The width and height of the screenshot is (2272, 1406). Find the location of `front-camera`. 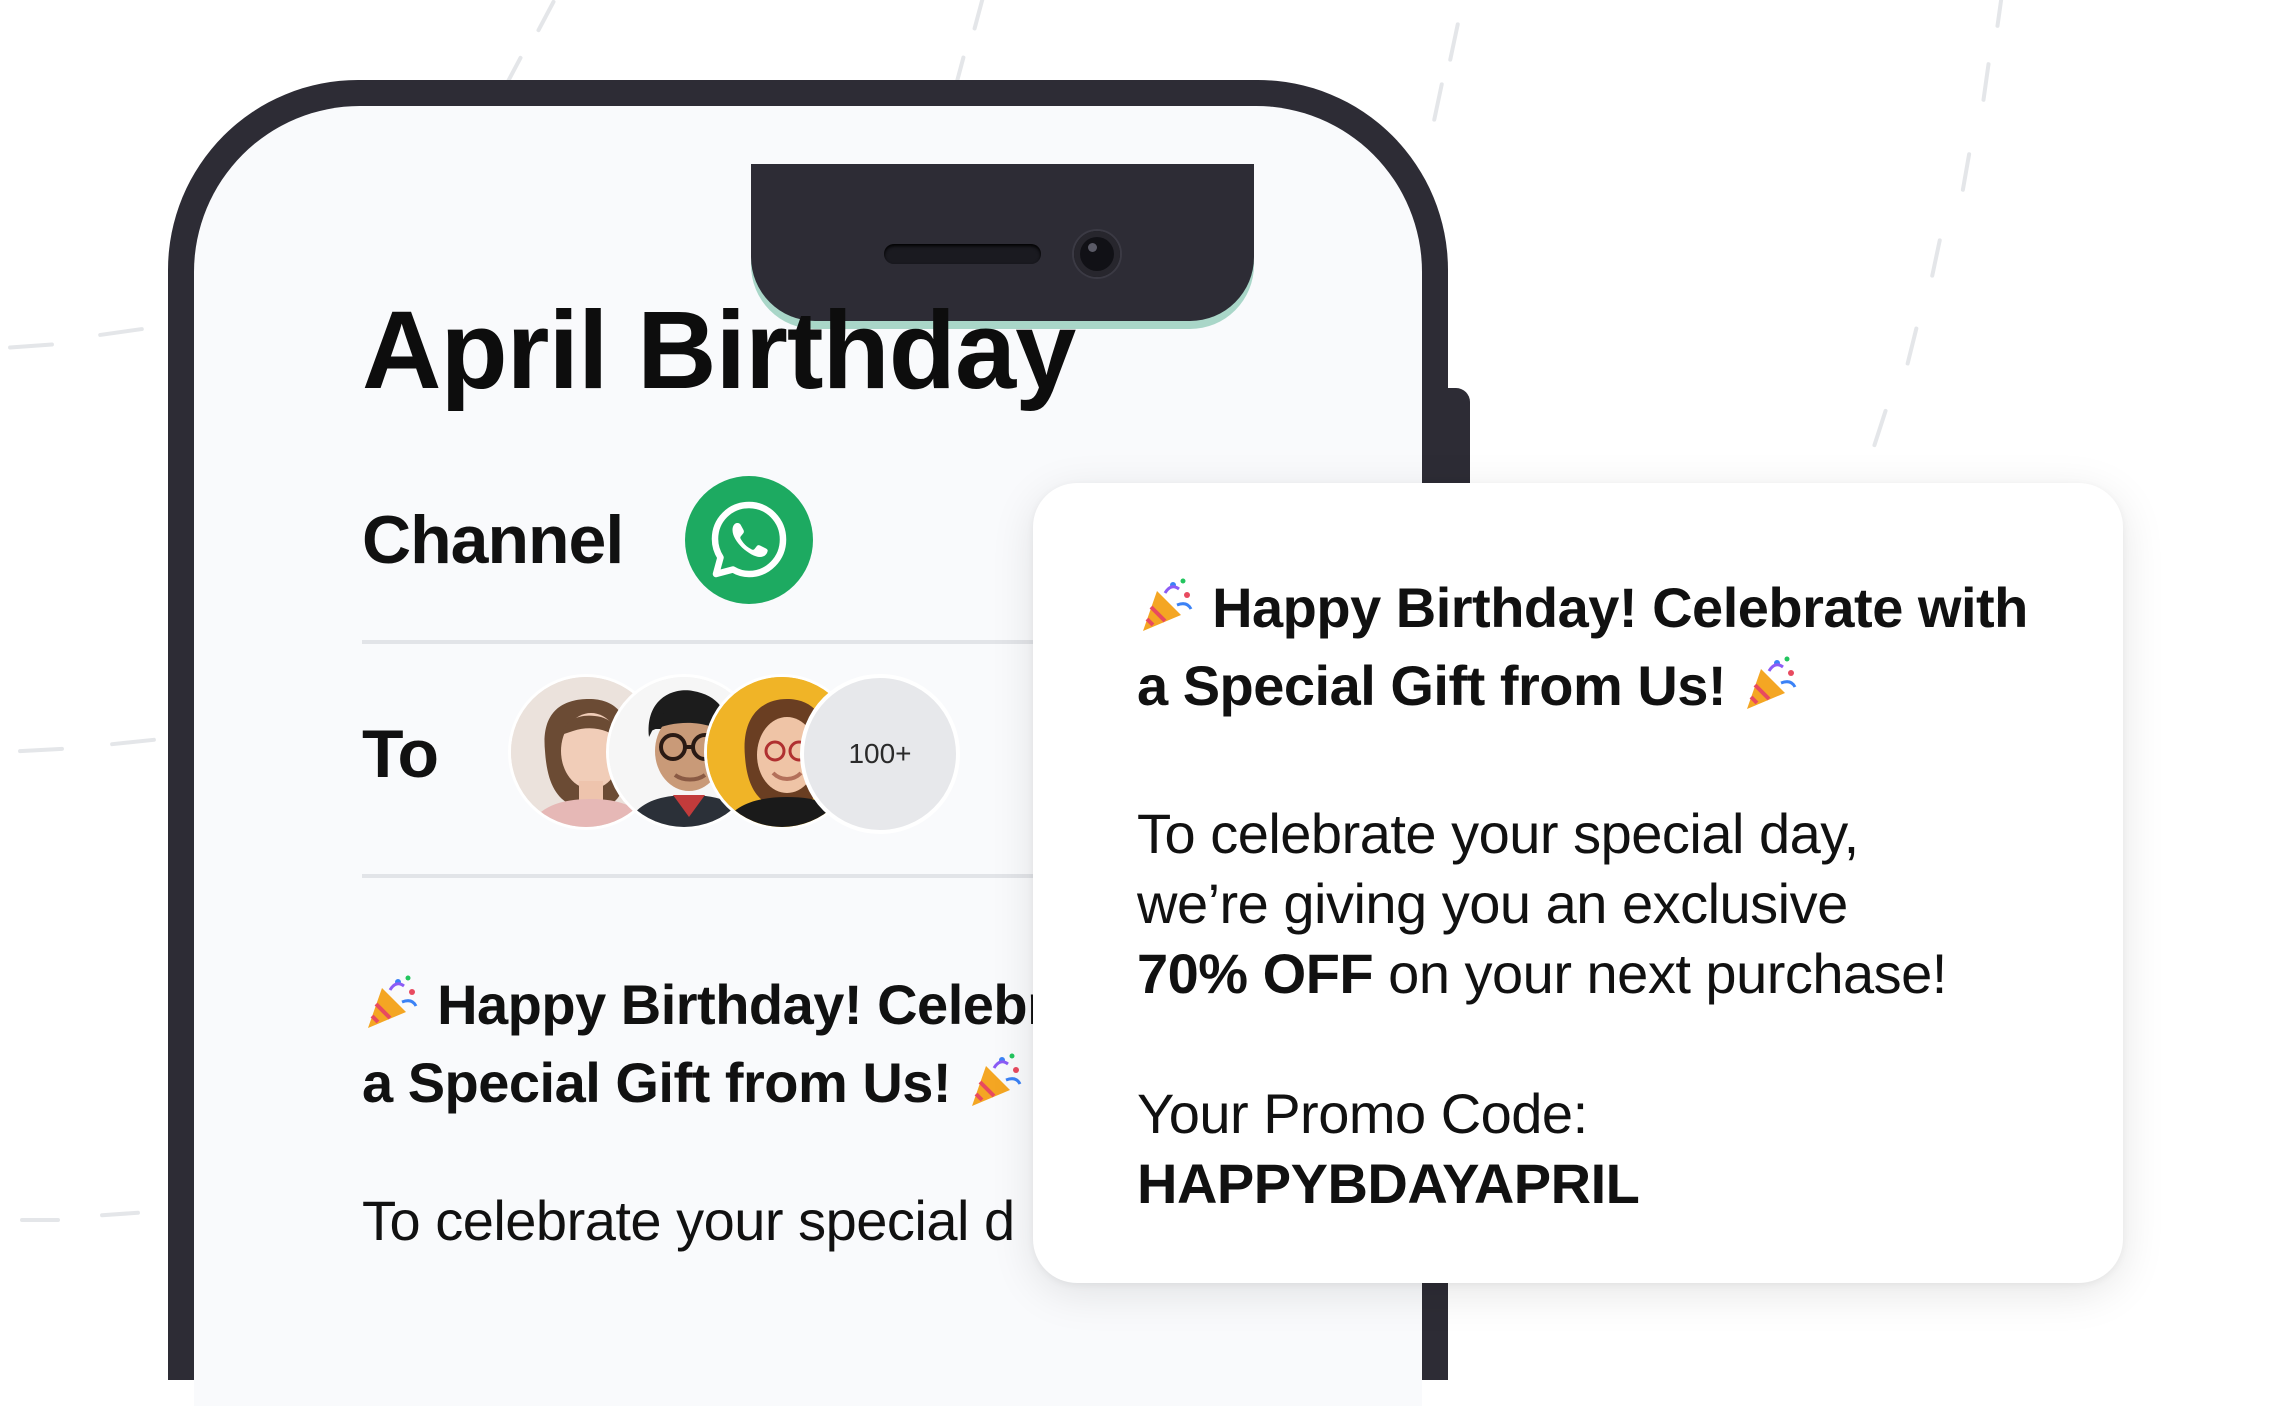

front-camera is located at coordinates (1097, 254).